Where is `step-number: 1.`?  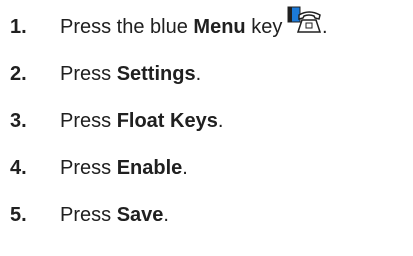
step-number: 1. is located at coordinates (18, 27).